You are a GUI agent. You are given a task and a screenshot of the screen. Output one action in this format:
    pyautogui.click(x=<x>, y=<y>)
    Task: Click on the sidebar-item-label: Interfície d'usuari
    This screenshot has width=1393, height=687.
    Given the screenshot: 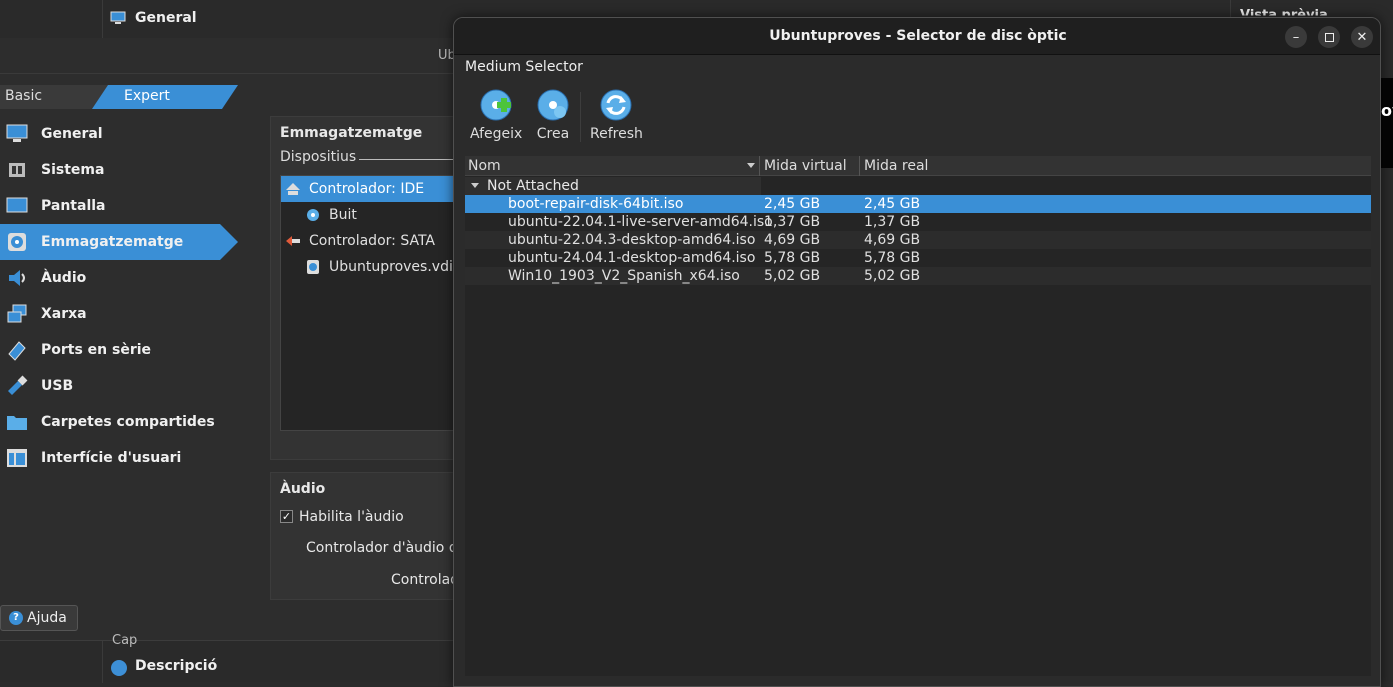 What is the action you would take?
    pyautogui.click(x=111, y=458)
    